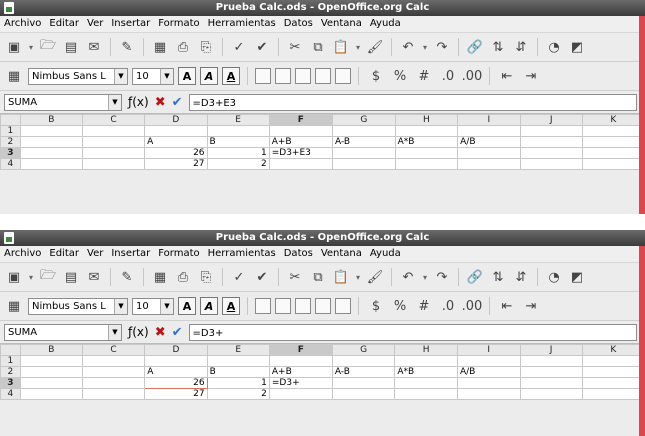 The image size is (645, 436). I want to click on column-header: D, so click(176, 120).